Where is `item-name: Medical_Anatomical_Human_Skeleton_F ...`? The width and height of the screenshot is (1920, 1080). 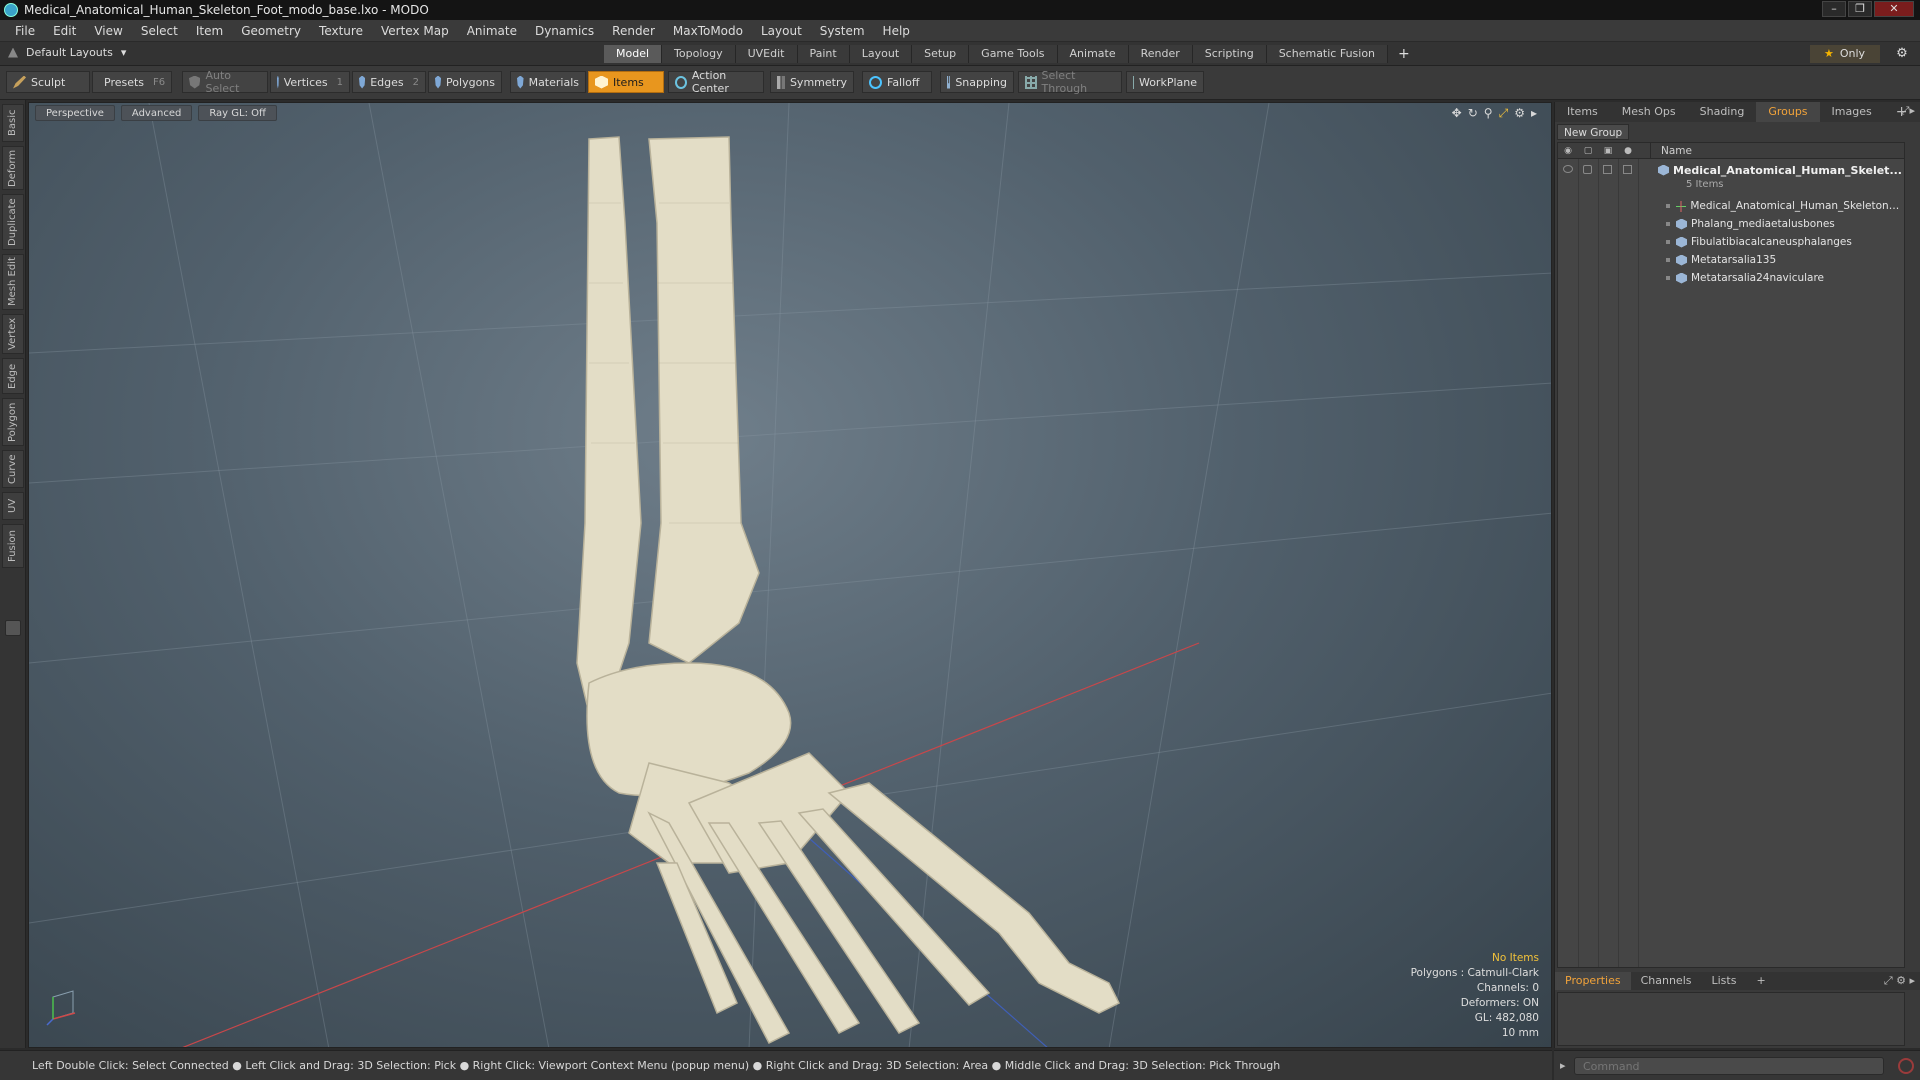
item-name: Medical_Anatomical_Human_Skeleton_F ... is located at coordinates (1797, 206).